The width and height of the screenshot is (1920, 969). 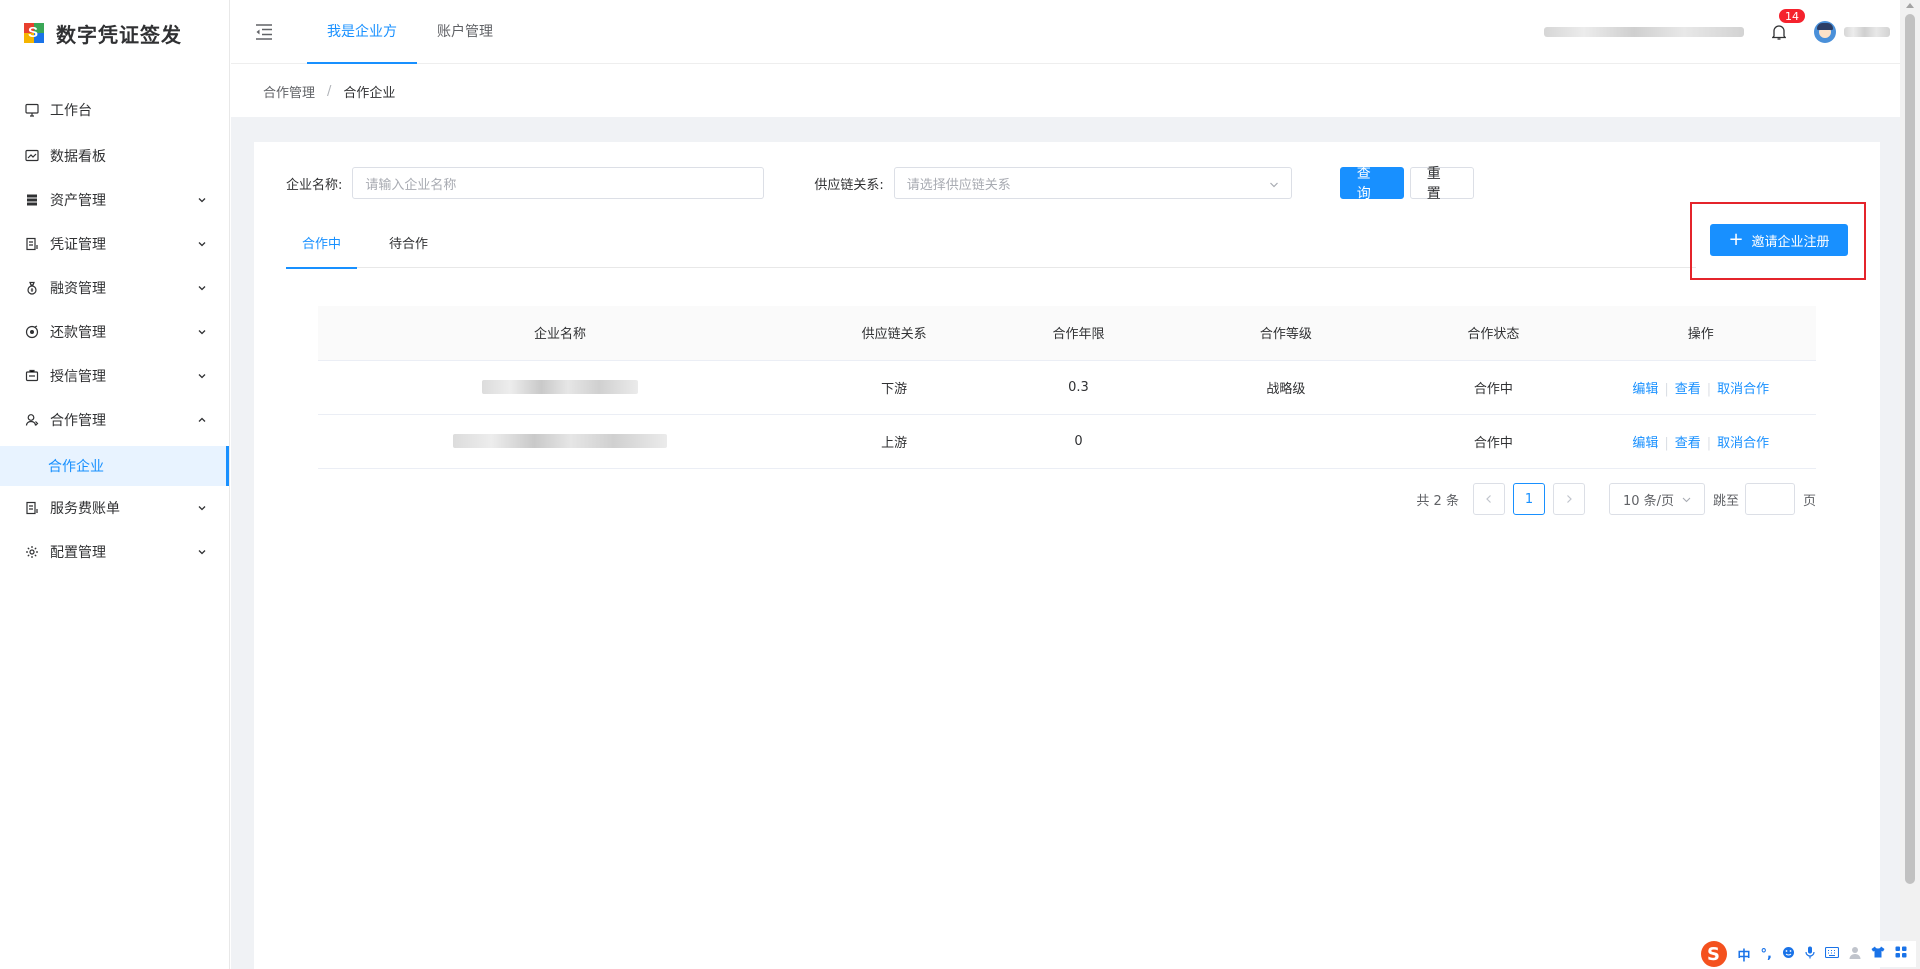 I want to click on query-button: 查询, so click(x=1371, y=184).